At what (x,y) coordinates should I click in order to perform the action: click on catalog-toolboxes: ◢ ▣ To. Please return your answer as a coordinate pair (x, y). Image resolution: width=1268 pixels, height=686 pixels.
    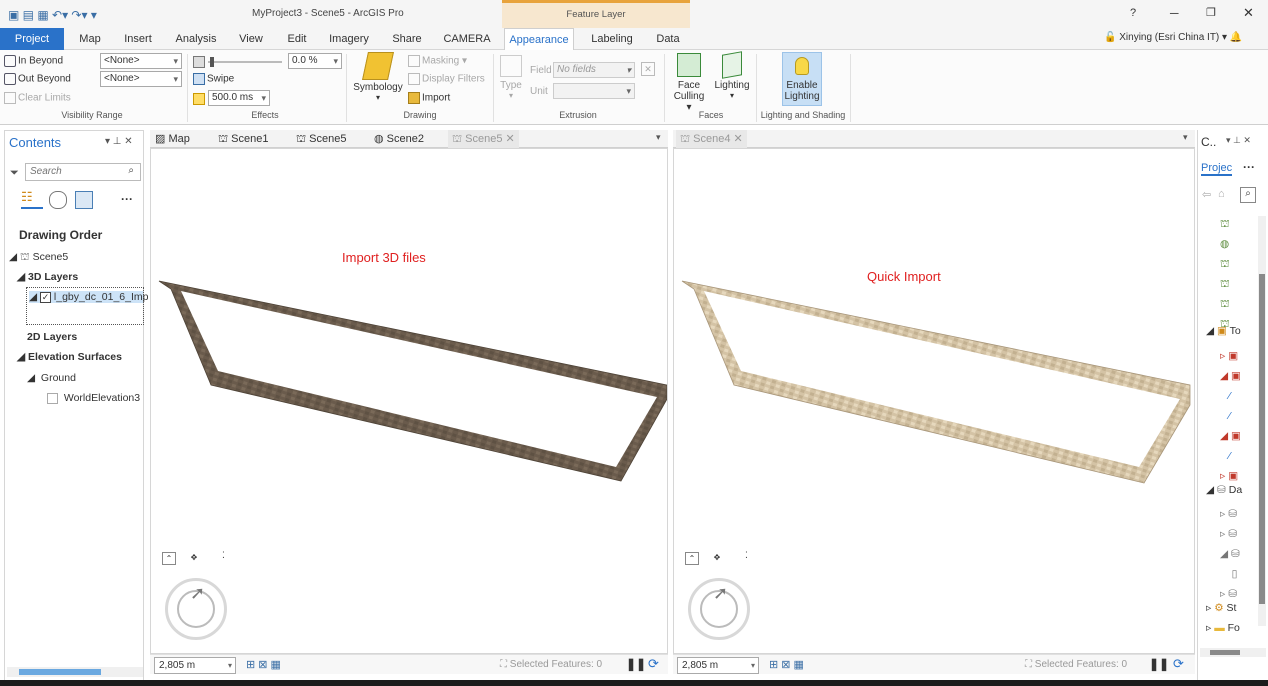
    Looking at the image, I should click on (1223, 331).